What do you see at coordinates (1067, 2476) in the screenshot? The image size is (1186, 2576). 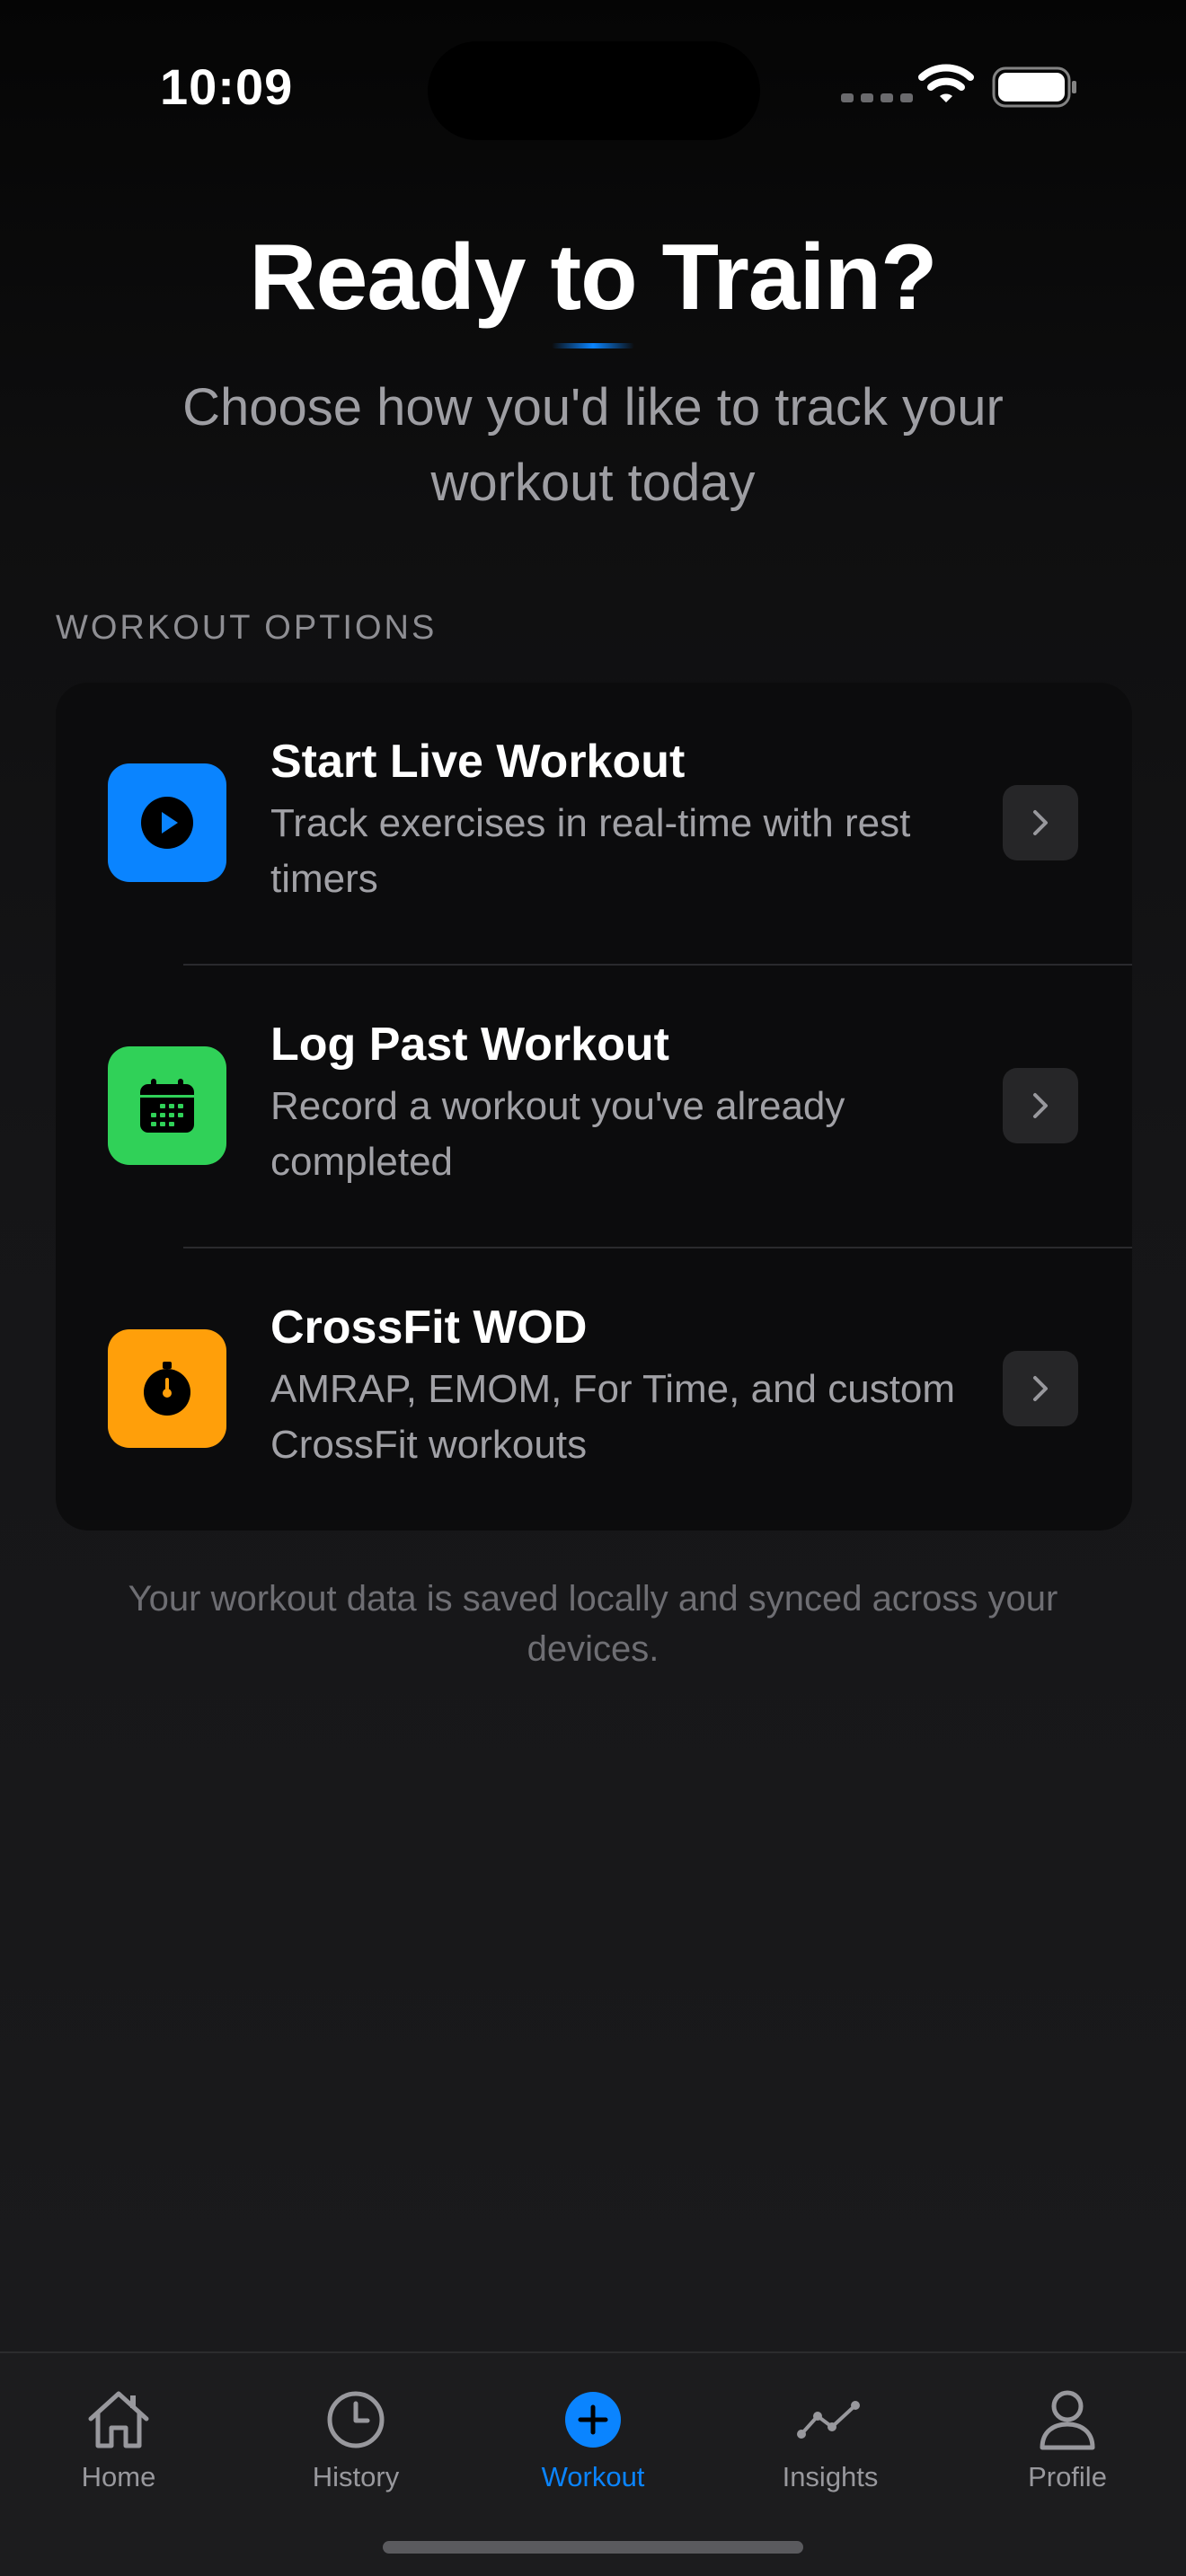 I see `tab-label: Profile` at bounding box center [1067, 2476].